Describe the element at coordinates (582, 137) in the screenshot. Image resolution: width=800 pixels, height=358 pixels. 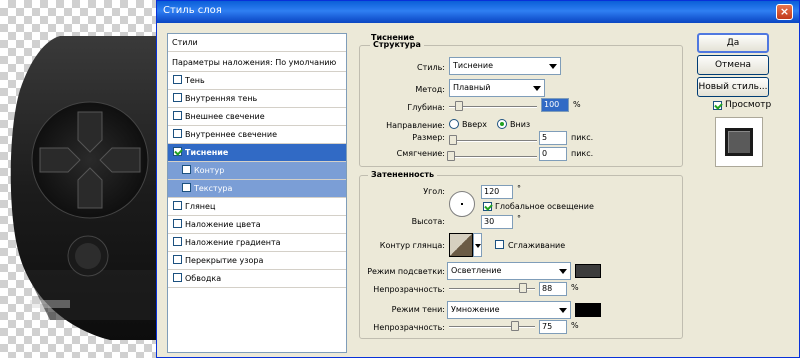
I see `size-unit: пикс.` at that location.